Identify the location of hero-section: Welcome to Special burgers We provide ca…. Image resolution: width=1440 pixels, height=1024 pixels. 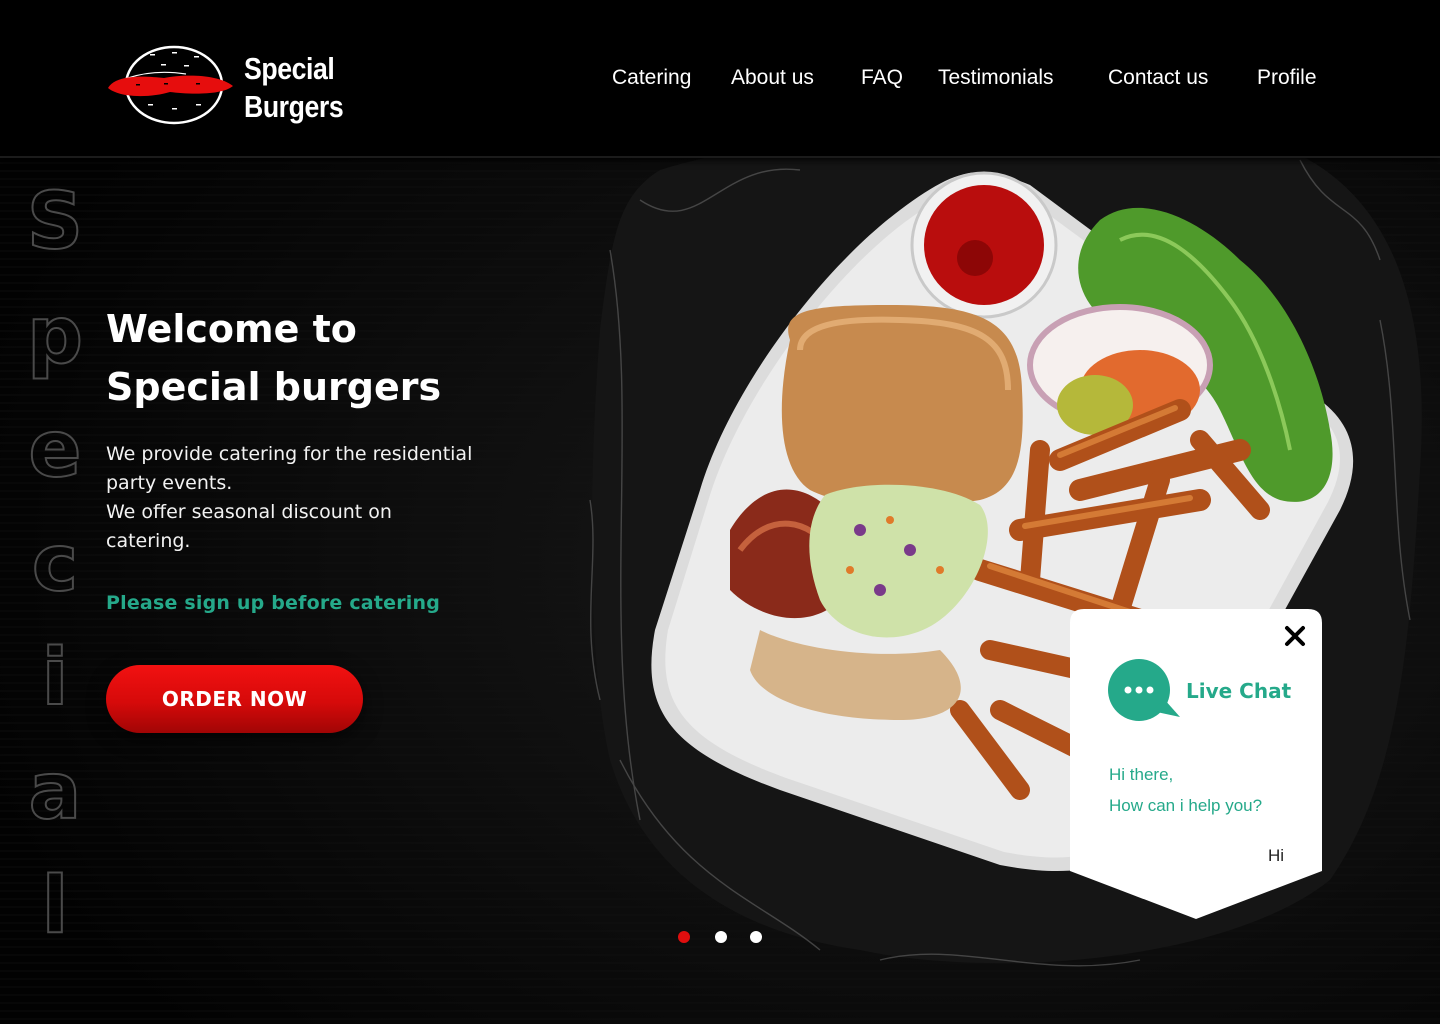
(321, 457).